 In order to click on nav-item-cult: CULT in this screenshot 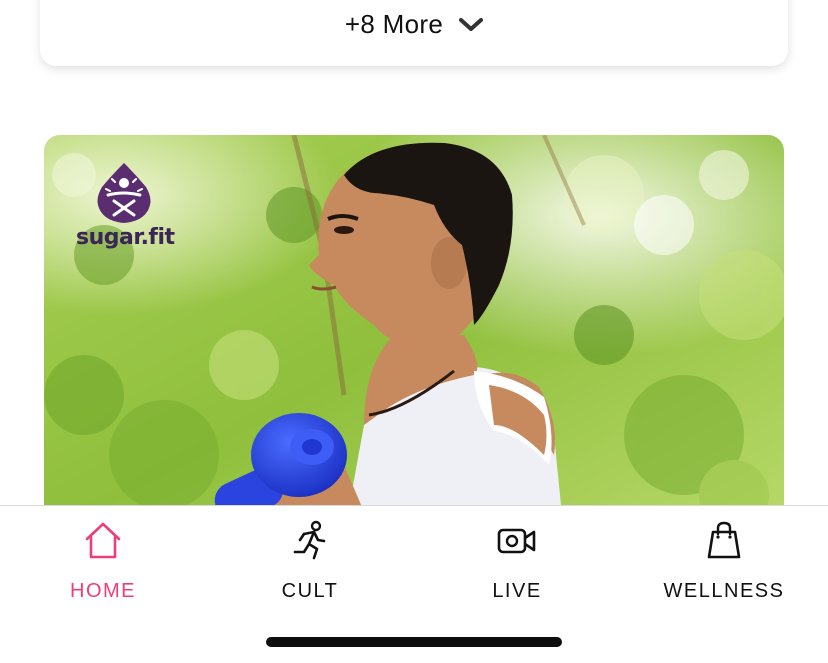, I will do `click(310, 561)`.